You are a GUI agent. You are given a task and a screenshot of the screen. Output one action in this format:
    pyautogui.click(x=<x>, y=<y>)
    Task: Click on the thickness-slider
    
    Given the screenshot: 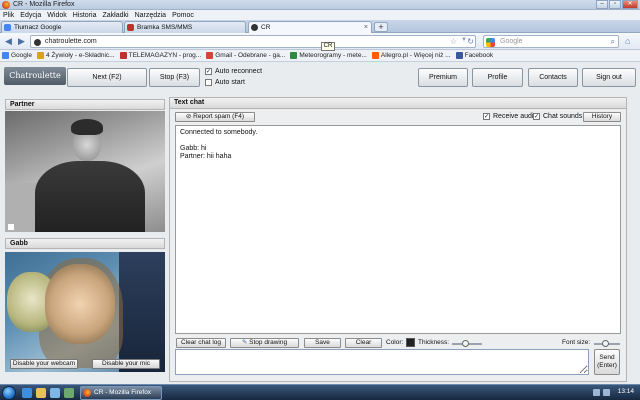 What is the action you would take?
    pyautogui.click(x=467, y=343)
    